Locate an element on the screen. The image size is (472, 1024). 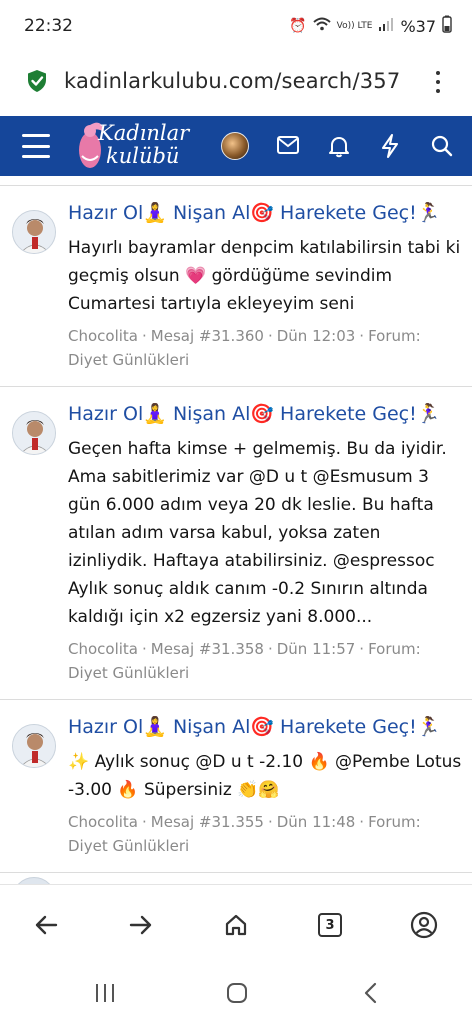
tabs-icon: 3 is located at coordinates (330, 925).